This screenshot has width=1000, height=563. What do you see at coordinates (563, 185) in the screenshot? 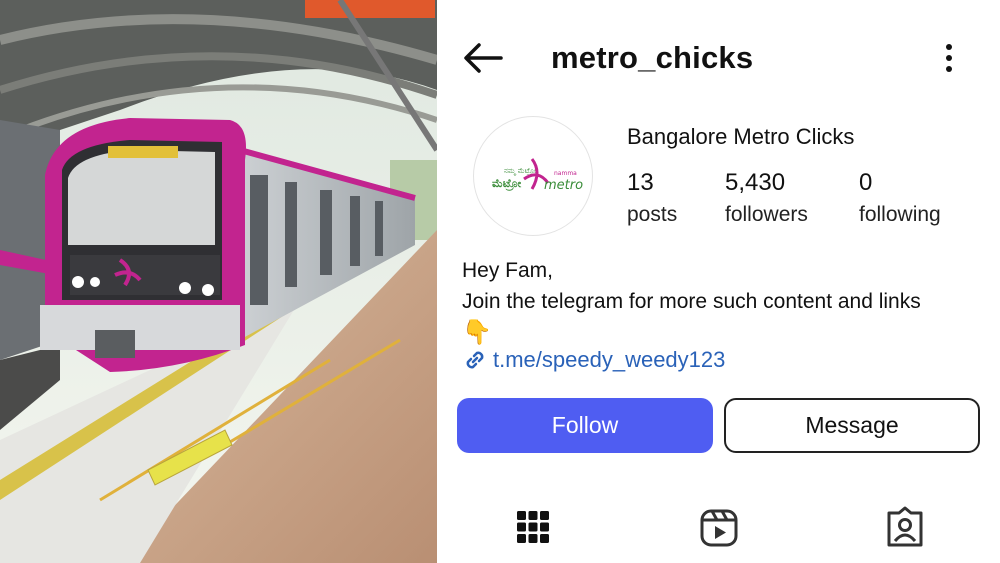
I see `logo-word: metro` at bounding box center [563, 185].